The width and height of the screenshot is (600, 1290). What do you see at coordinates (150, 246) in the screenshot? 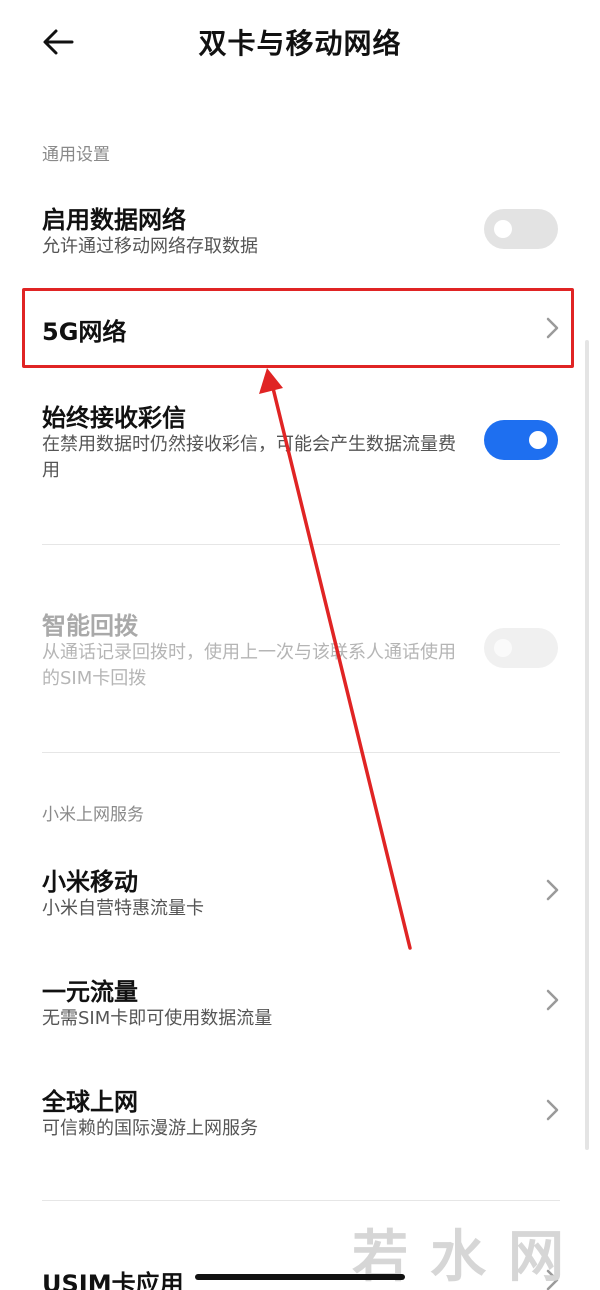
I see `setting-desc: 允许通过移动网络存取数据` at bounding box center [150, 246].